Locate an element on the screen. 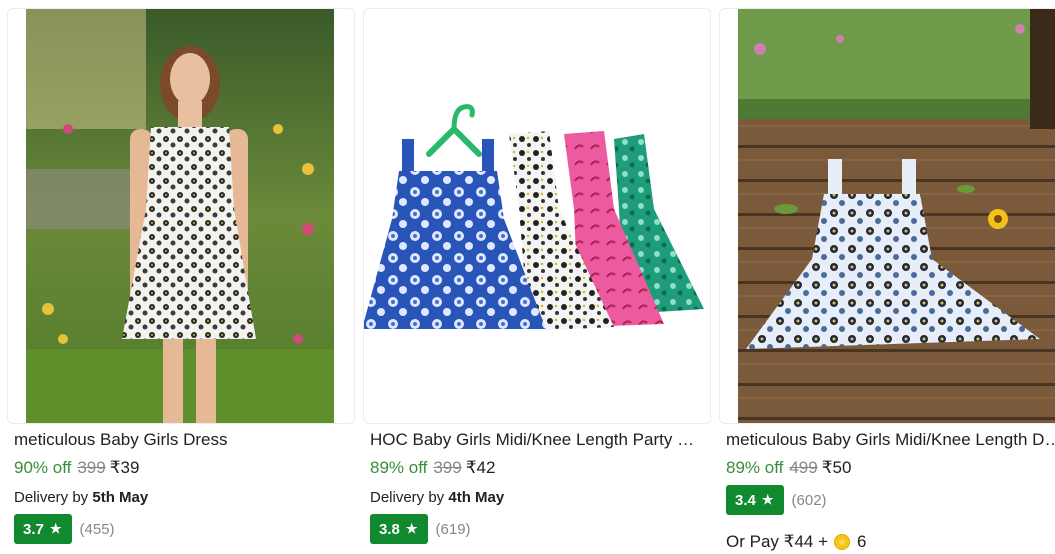 This screenshot has height=554, width=1055. or-pay-label: Or Pay is located at coordinates (752, 541).